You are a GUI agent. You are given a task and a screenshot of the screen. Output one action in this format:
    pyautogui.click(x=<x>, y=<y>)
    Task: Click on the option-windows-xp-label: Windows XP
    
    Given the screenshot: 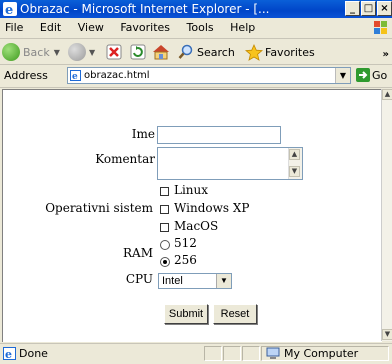 What is the action you would take?
    pyautogui.click(x=212, y=208)
    